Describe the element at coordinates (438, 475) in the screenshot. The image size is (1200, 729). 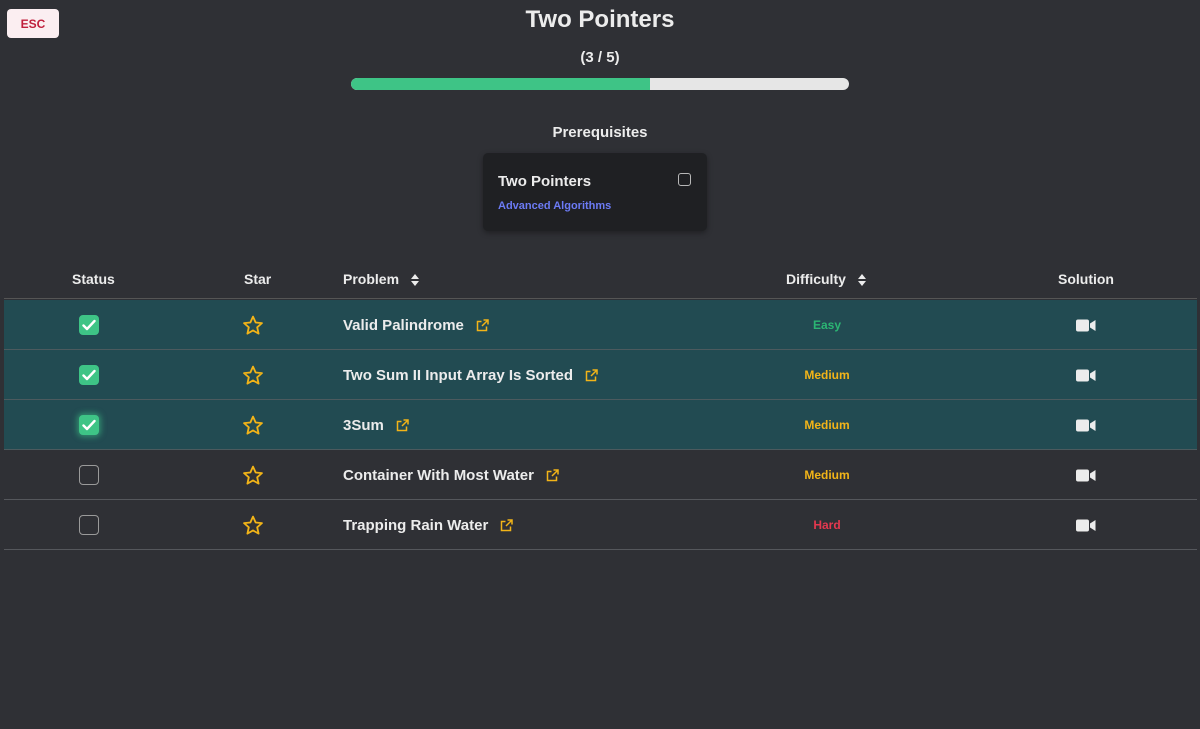
I see `problem-name: Container With Most Water` at that location.